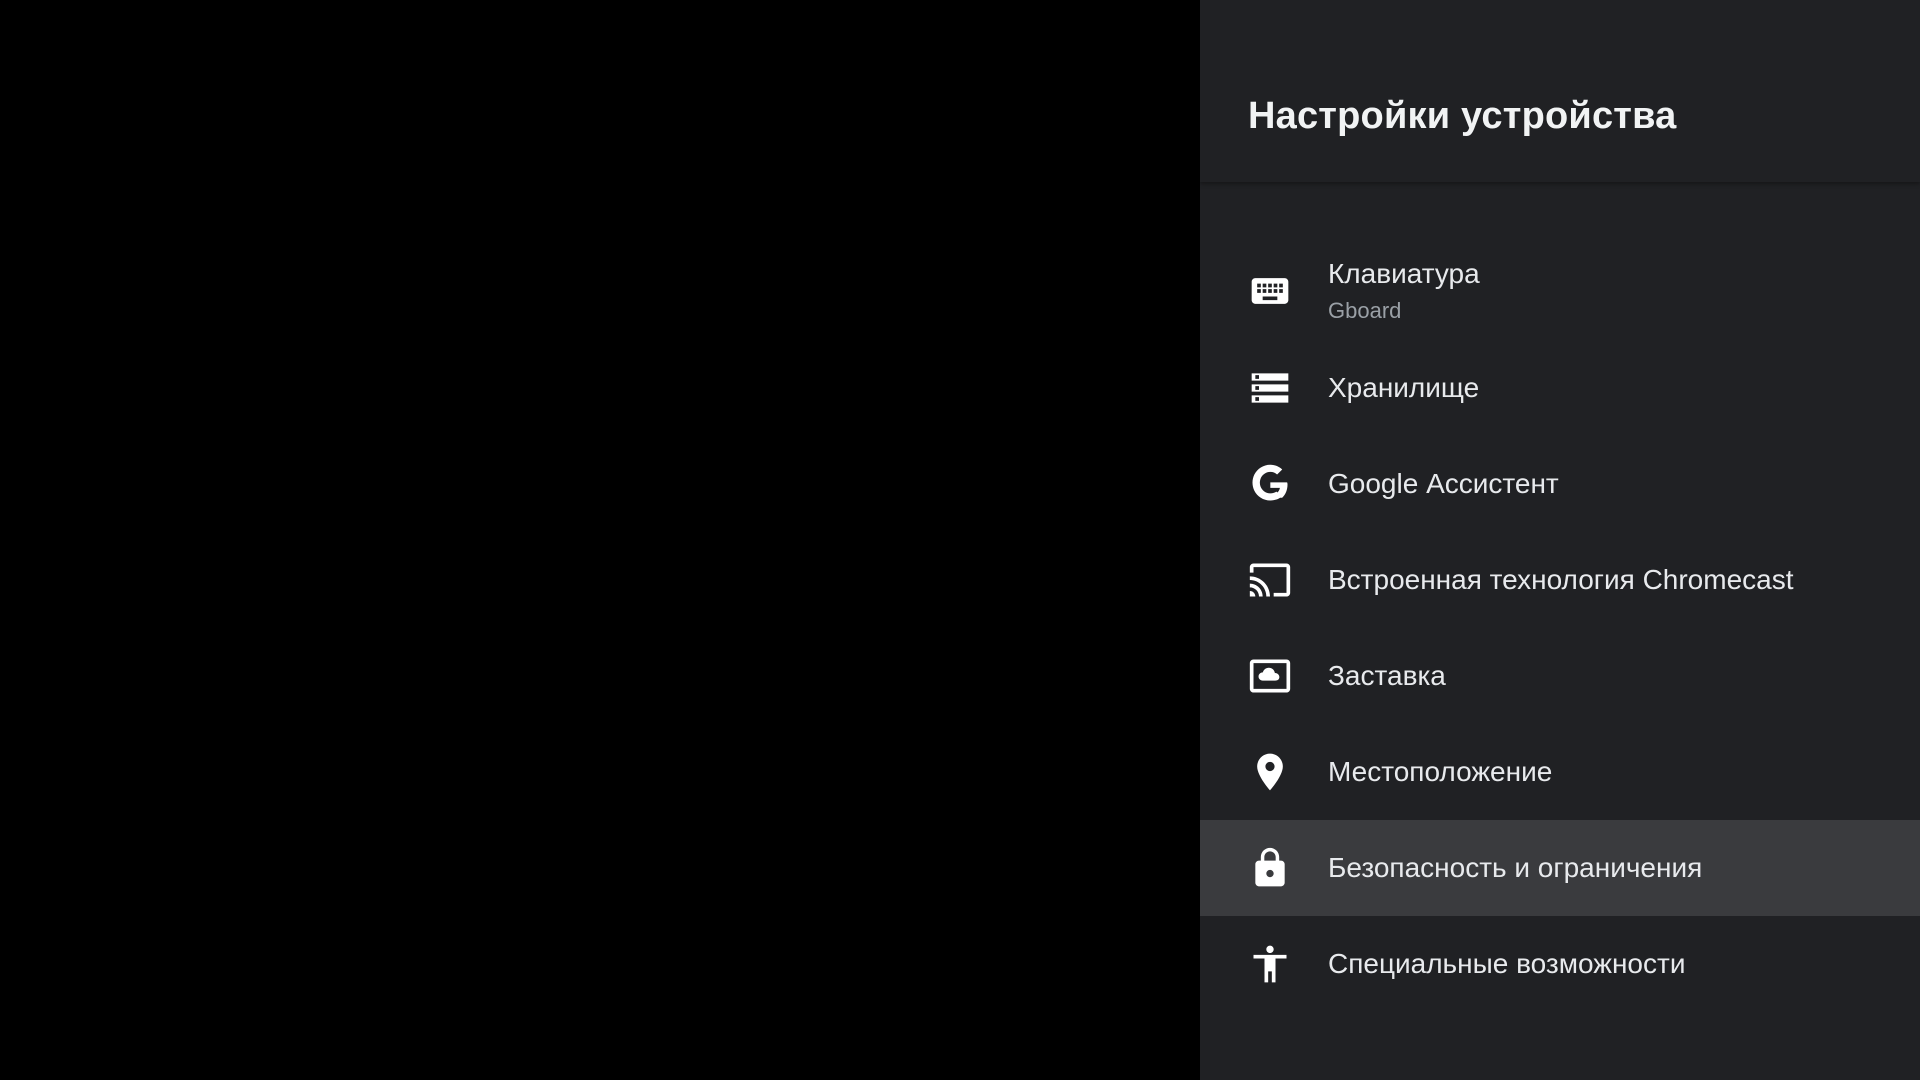 Image resolution: width=1920 pixels, height=1080 pixels. Describe the element at coordinates (1270, 580) in the screenshot. I see `cast-icon` at that location.